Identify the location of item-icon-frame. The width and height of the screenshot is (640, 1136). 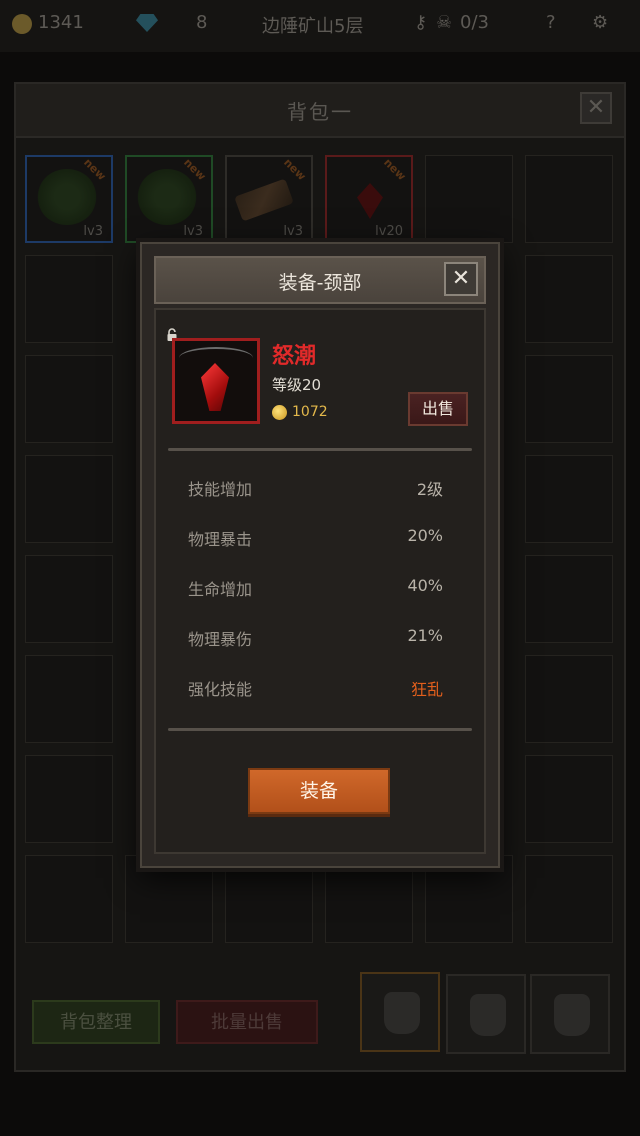
(216, 381).